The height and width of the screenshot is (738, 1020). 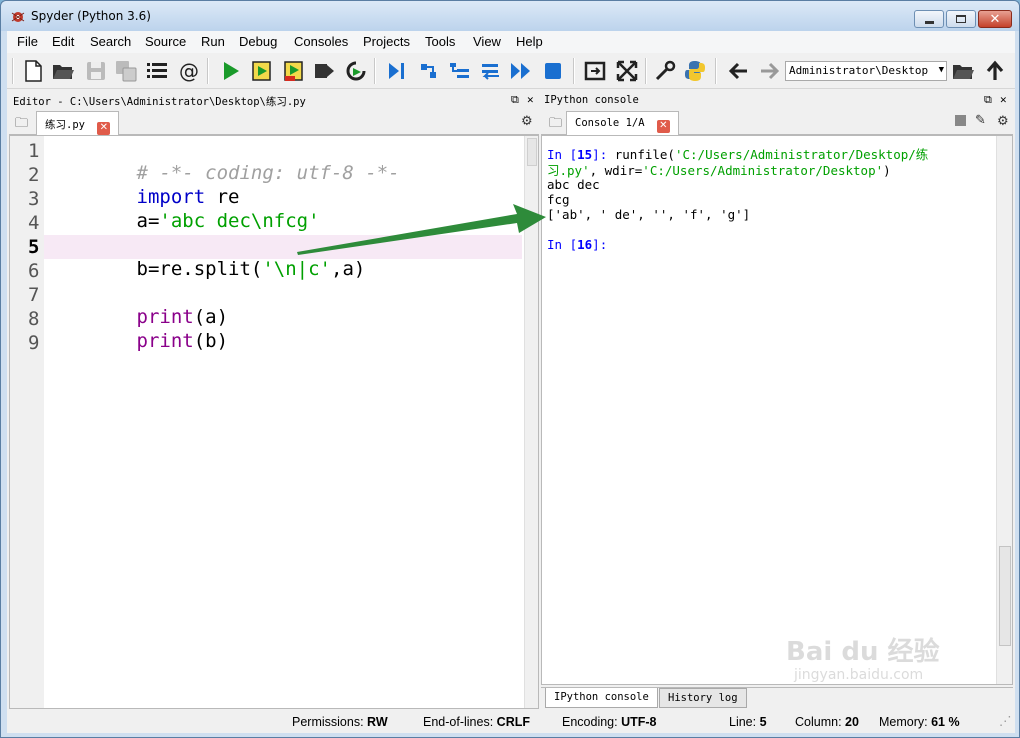 I want to click on menu-run: Run, so click(x=213, y=41).